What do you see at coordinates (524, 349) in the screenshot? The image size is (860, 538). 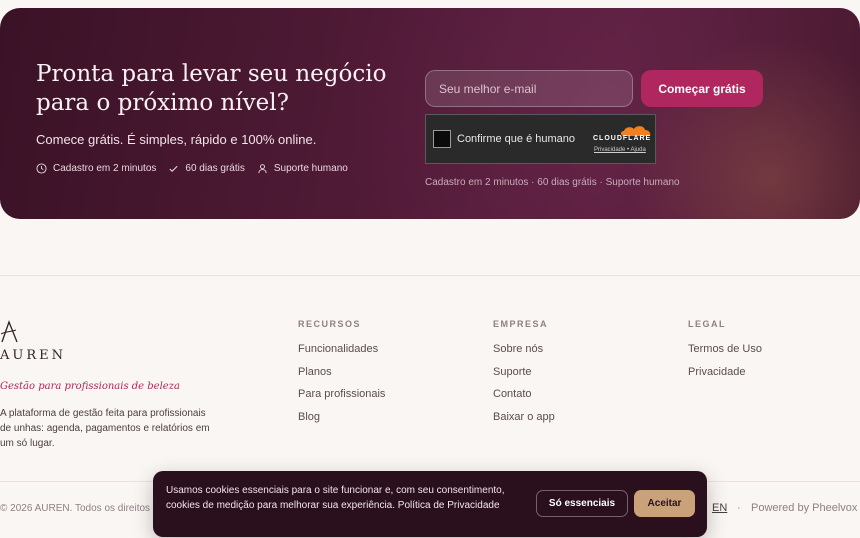 I see `footer-link-about: Sobre nós` at bounding box center [524, 349].